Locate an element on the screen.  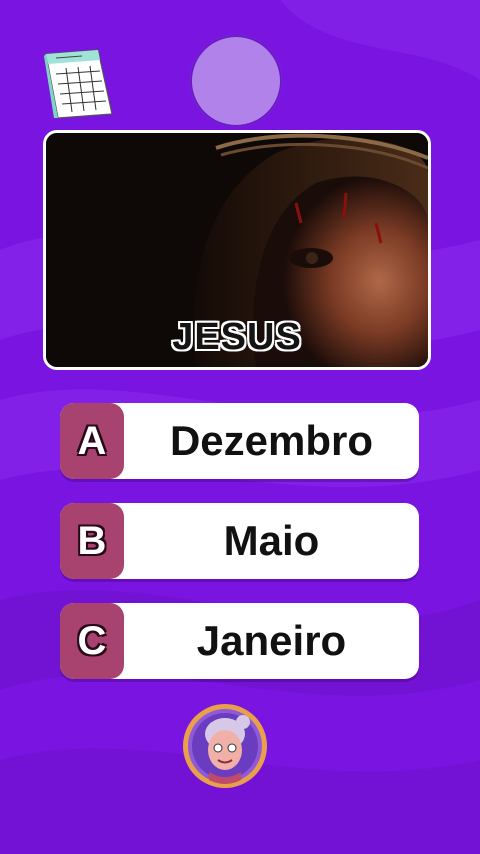
grandma-avatar-icon is located at coordinates (225, 746).